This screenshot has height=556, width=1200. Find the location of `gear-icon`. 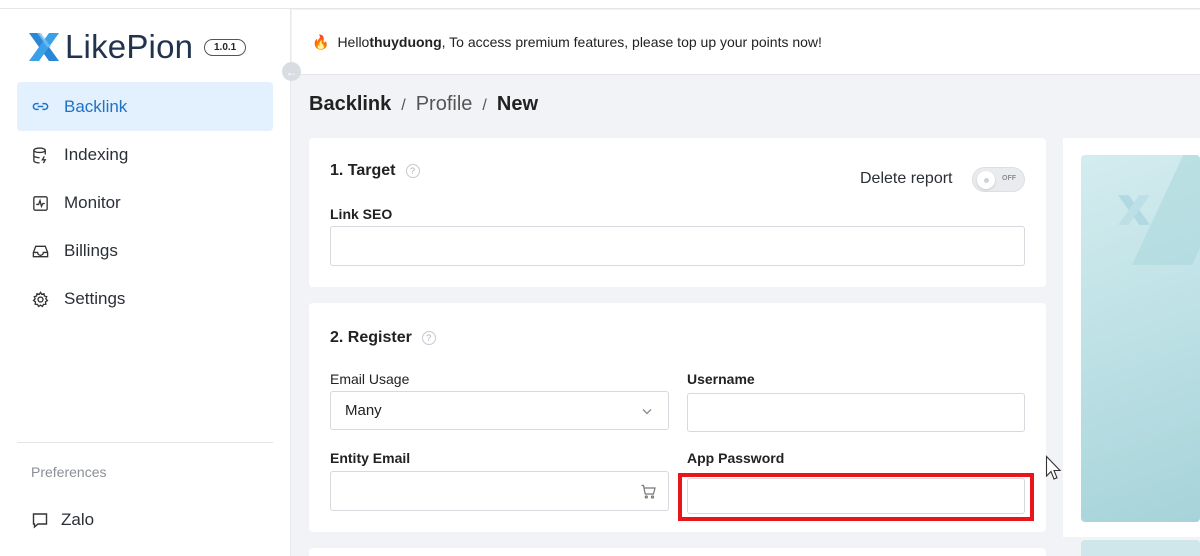

gear-icon is located at coordinates (40, 299).